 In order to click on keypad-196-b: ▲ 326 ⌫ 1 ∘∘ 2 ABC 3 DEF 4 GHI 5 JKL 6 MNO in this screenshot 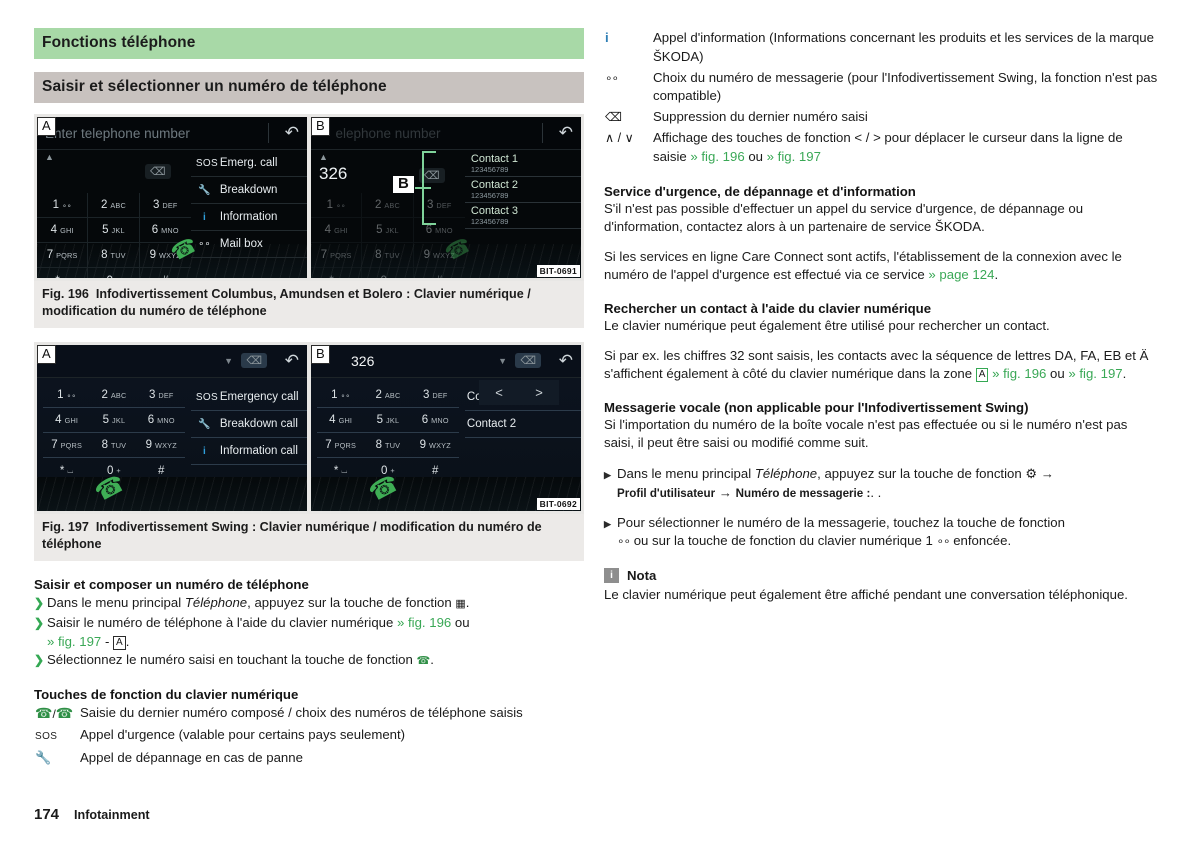, I will do `click(393, 214)`.